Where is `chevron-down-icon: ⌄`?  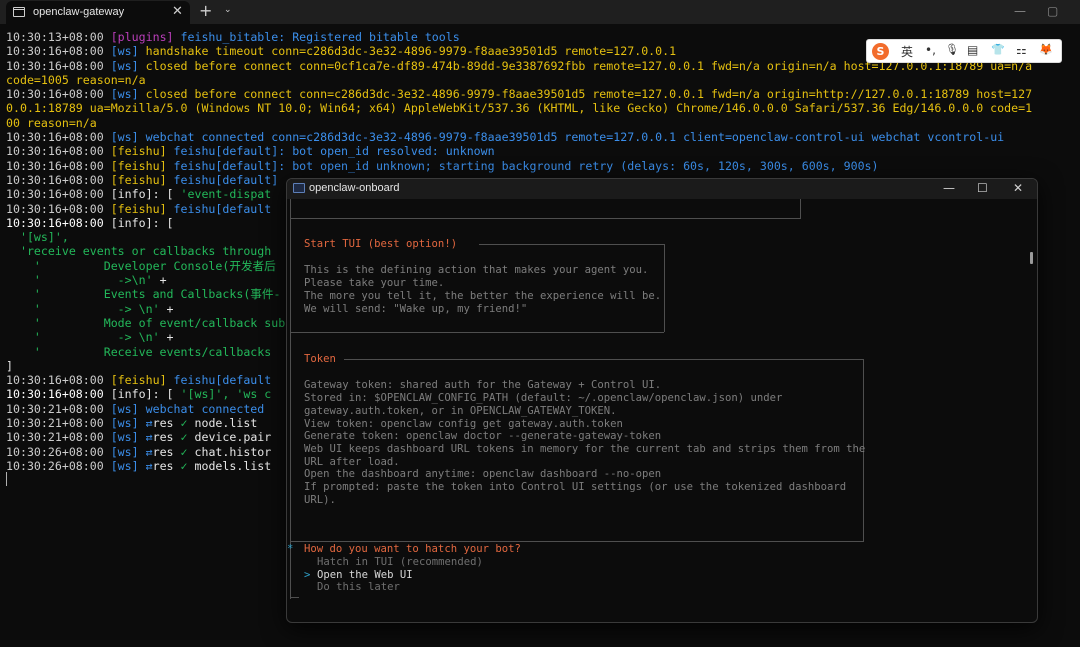
chevron-down-icon: ⌄ is located at coordinates (228, 10).